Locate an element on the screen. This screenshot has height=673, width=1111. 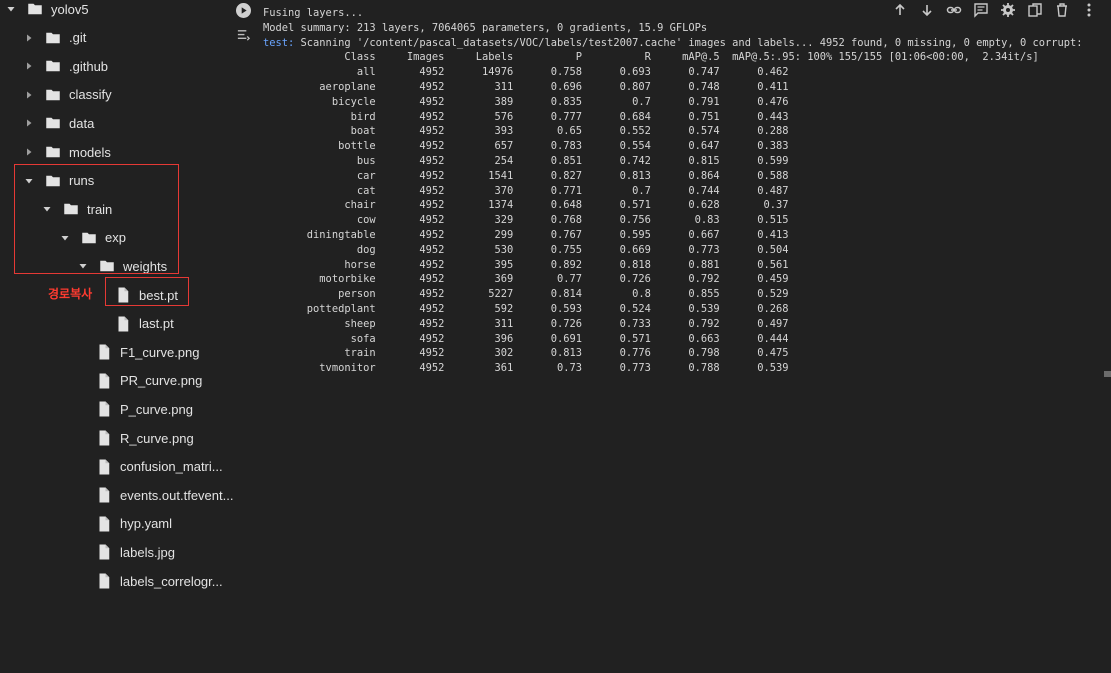
metrics-row-sofa: sofa 4952 396 0.691 0.571 0.663 0.444 is located at coordinates (526, 338).